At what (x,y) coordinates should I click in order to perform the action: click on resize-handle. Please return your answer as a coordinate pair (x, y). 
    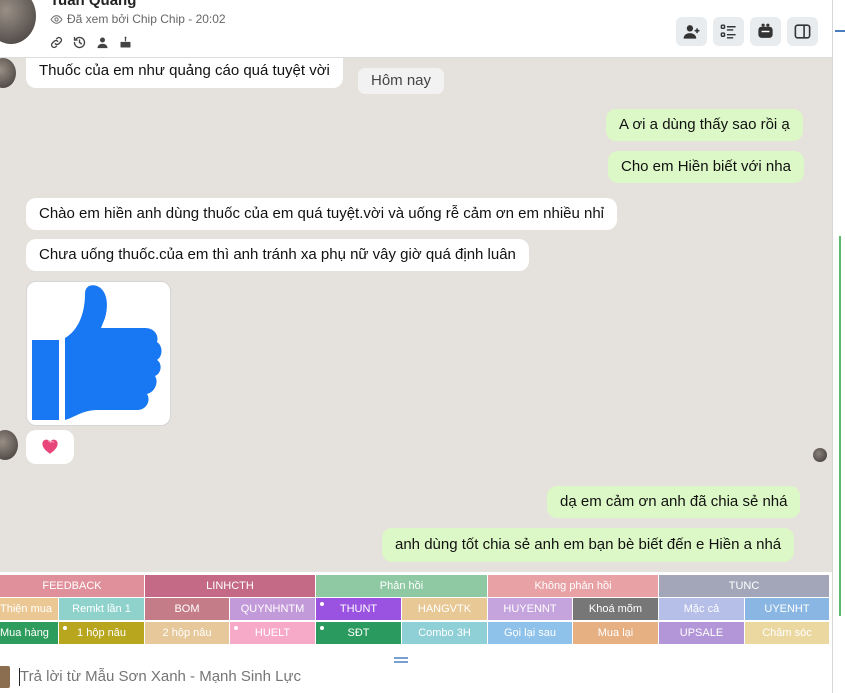
    Looking at the image, I should click on (401, 660).